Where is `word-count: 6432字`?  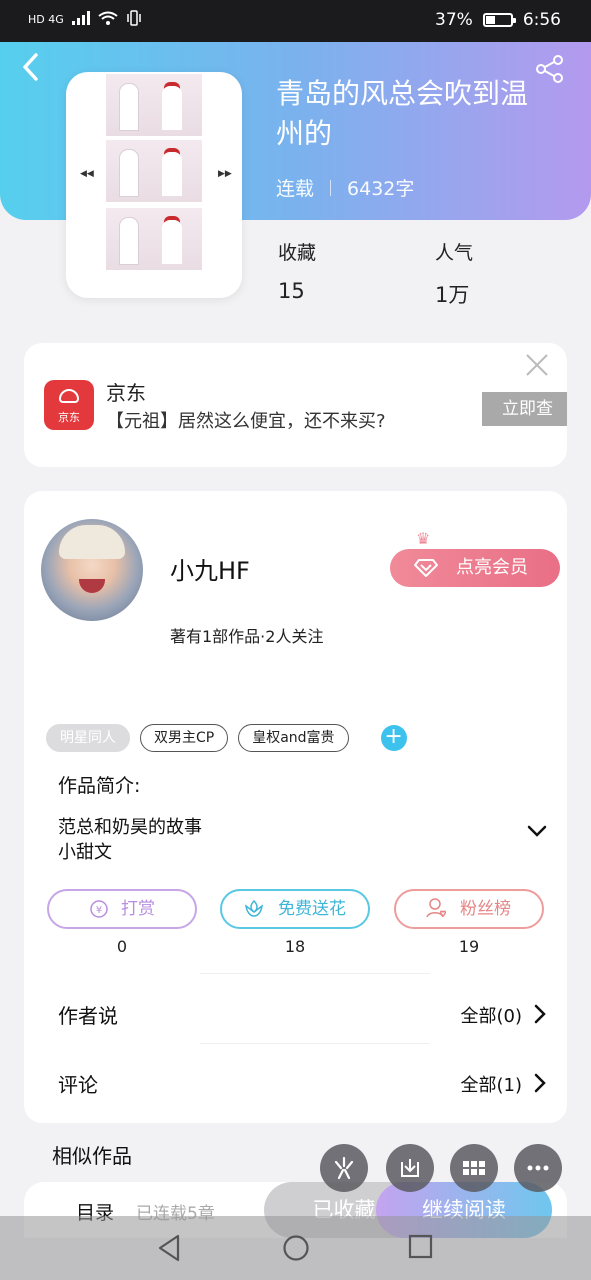
word-count: 6432字 is located at coordinates (381, 189).